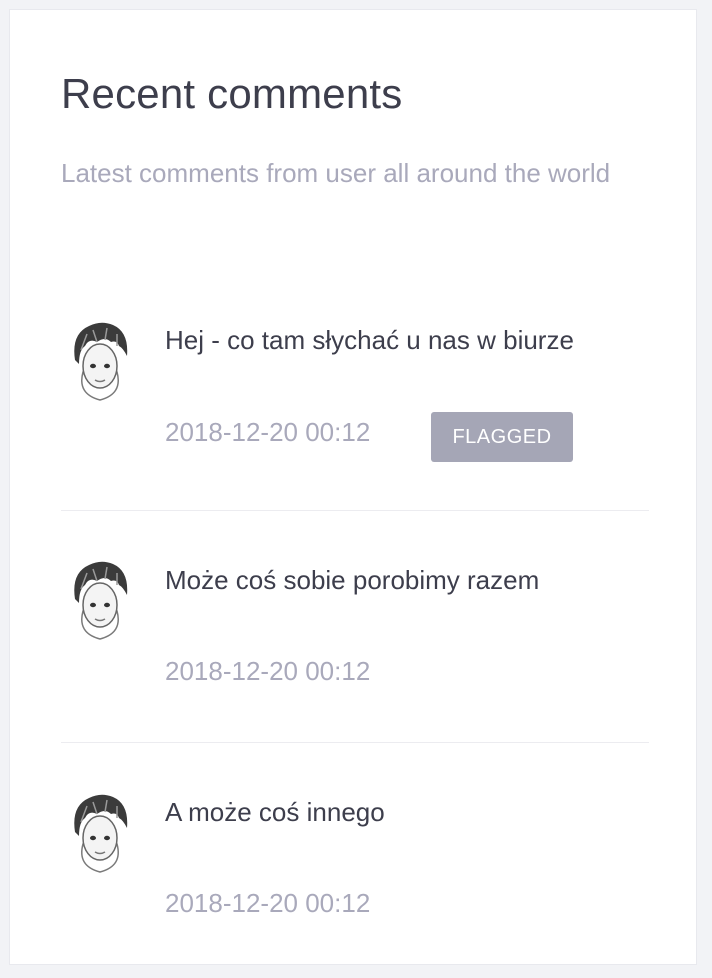 The width and height of the screenshot is (712, 978). Describe the element at coordinates (369, 340) in the screenshot. I see `comment-text: Hej - co tam słychać u nas w biurze` at that location.